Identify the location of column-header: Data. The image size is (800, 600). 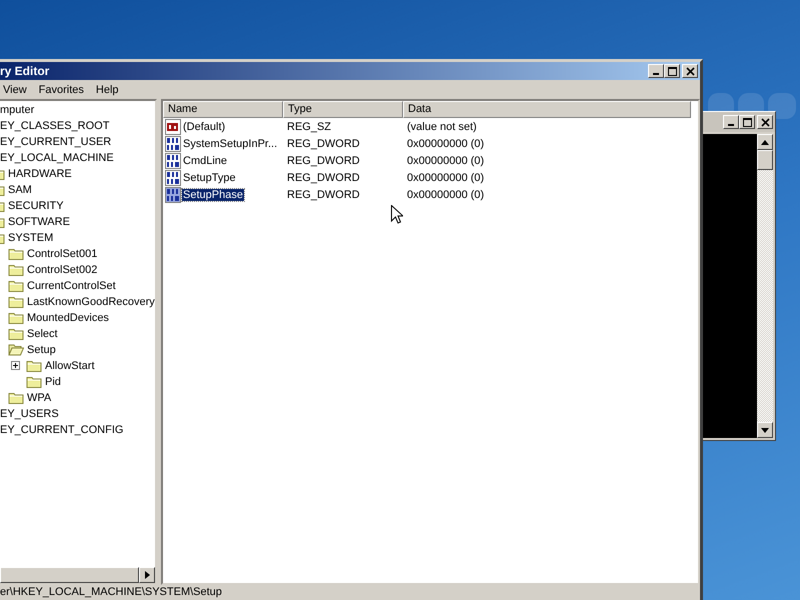
(547, 109).